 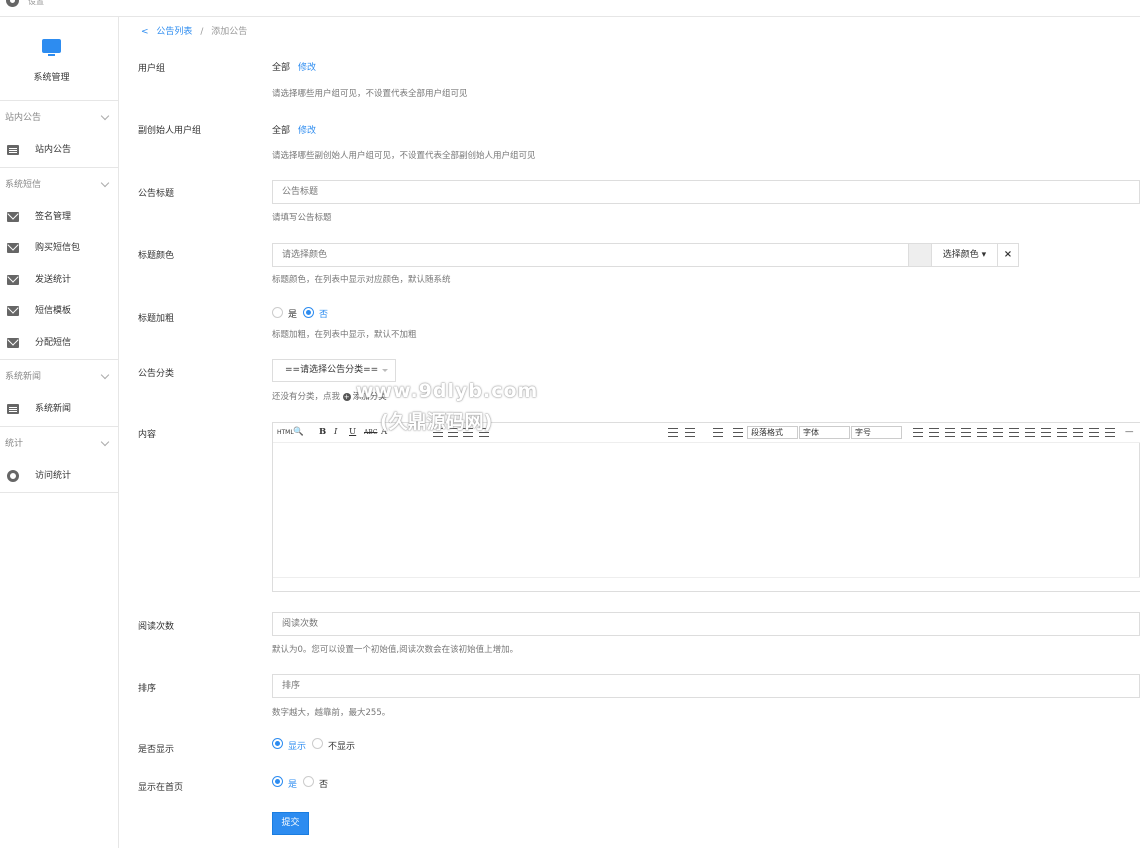 What do you see at coordinates (277, 781) in the screenshot?
I see `homepage-yes-radio` at bounding box center [277, 781].